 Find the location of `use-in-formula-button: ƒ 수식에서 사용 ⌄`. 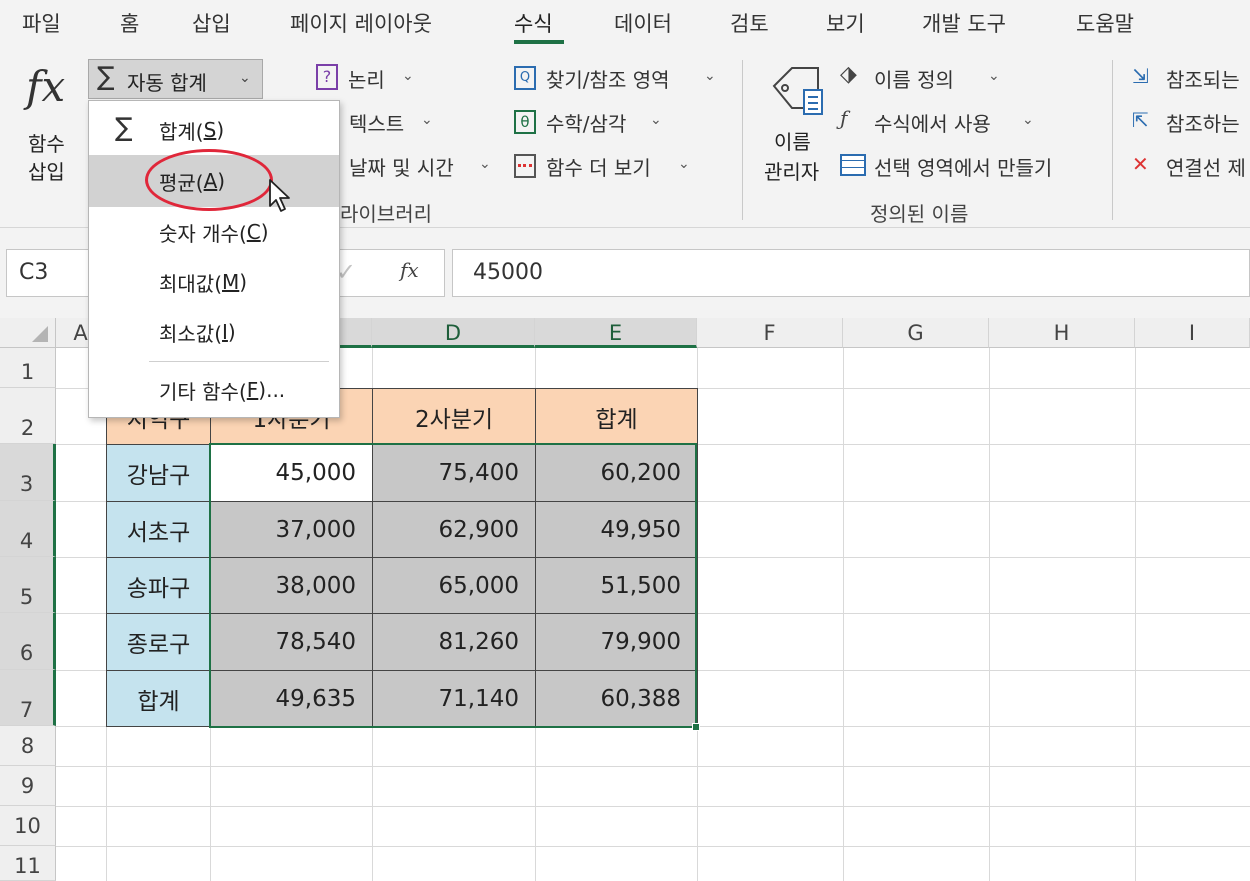

use-in-formula-button: ƒ 수식에서 사용 ⌄ is located at coordinates (940, 123).